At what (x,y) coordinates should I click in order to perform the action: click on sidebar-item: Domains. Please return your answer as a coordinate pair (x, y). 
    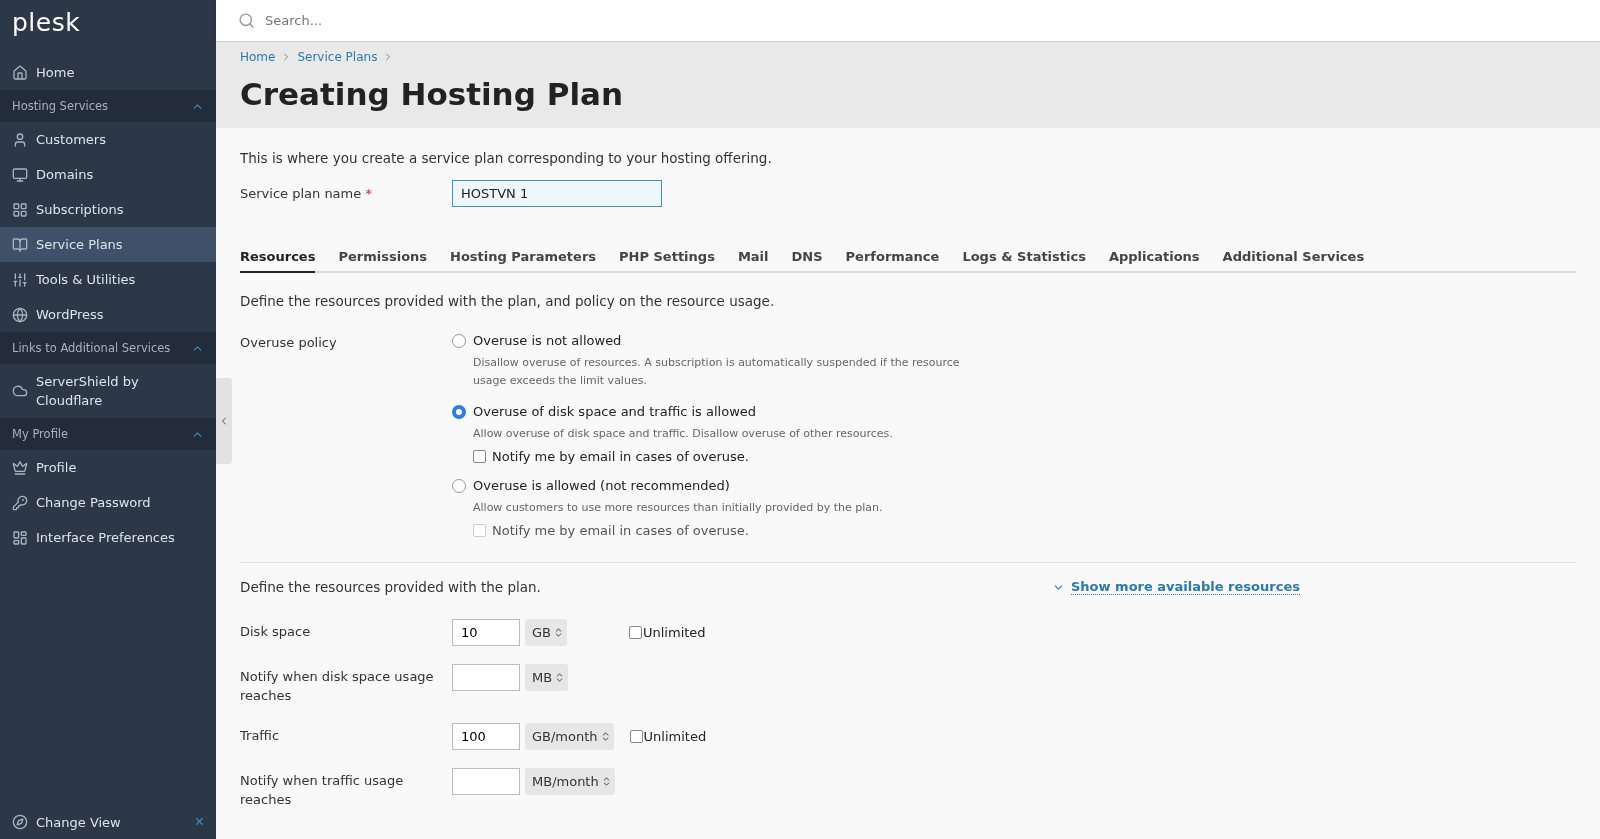
    Looking at the image, I should click on (108, 174).